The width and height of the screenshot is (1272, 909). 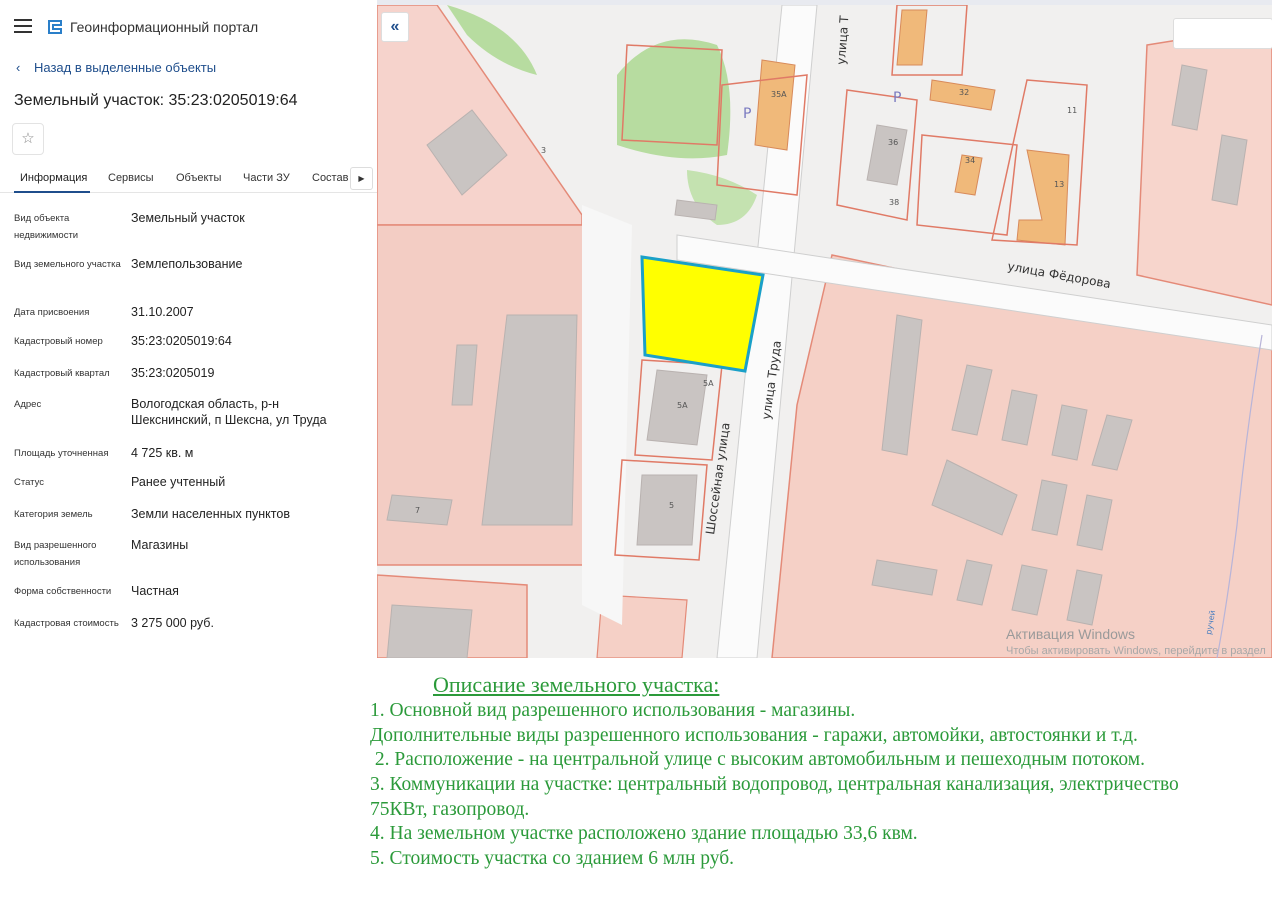 What do you see at coordinates (156, 100) in the screenshot?
I see `parcel-title: Земельный участок: 35:23:0205019:64` at bounding box center [156, 100].